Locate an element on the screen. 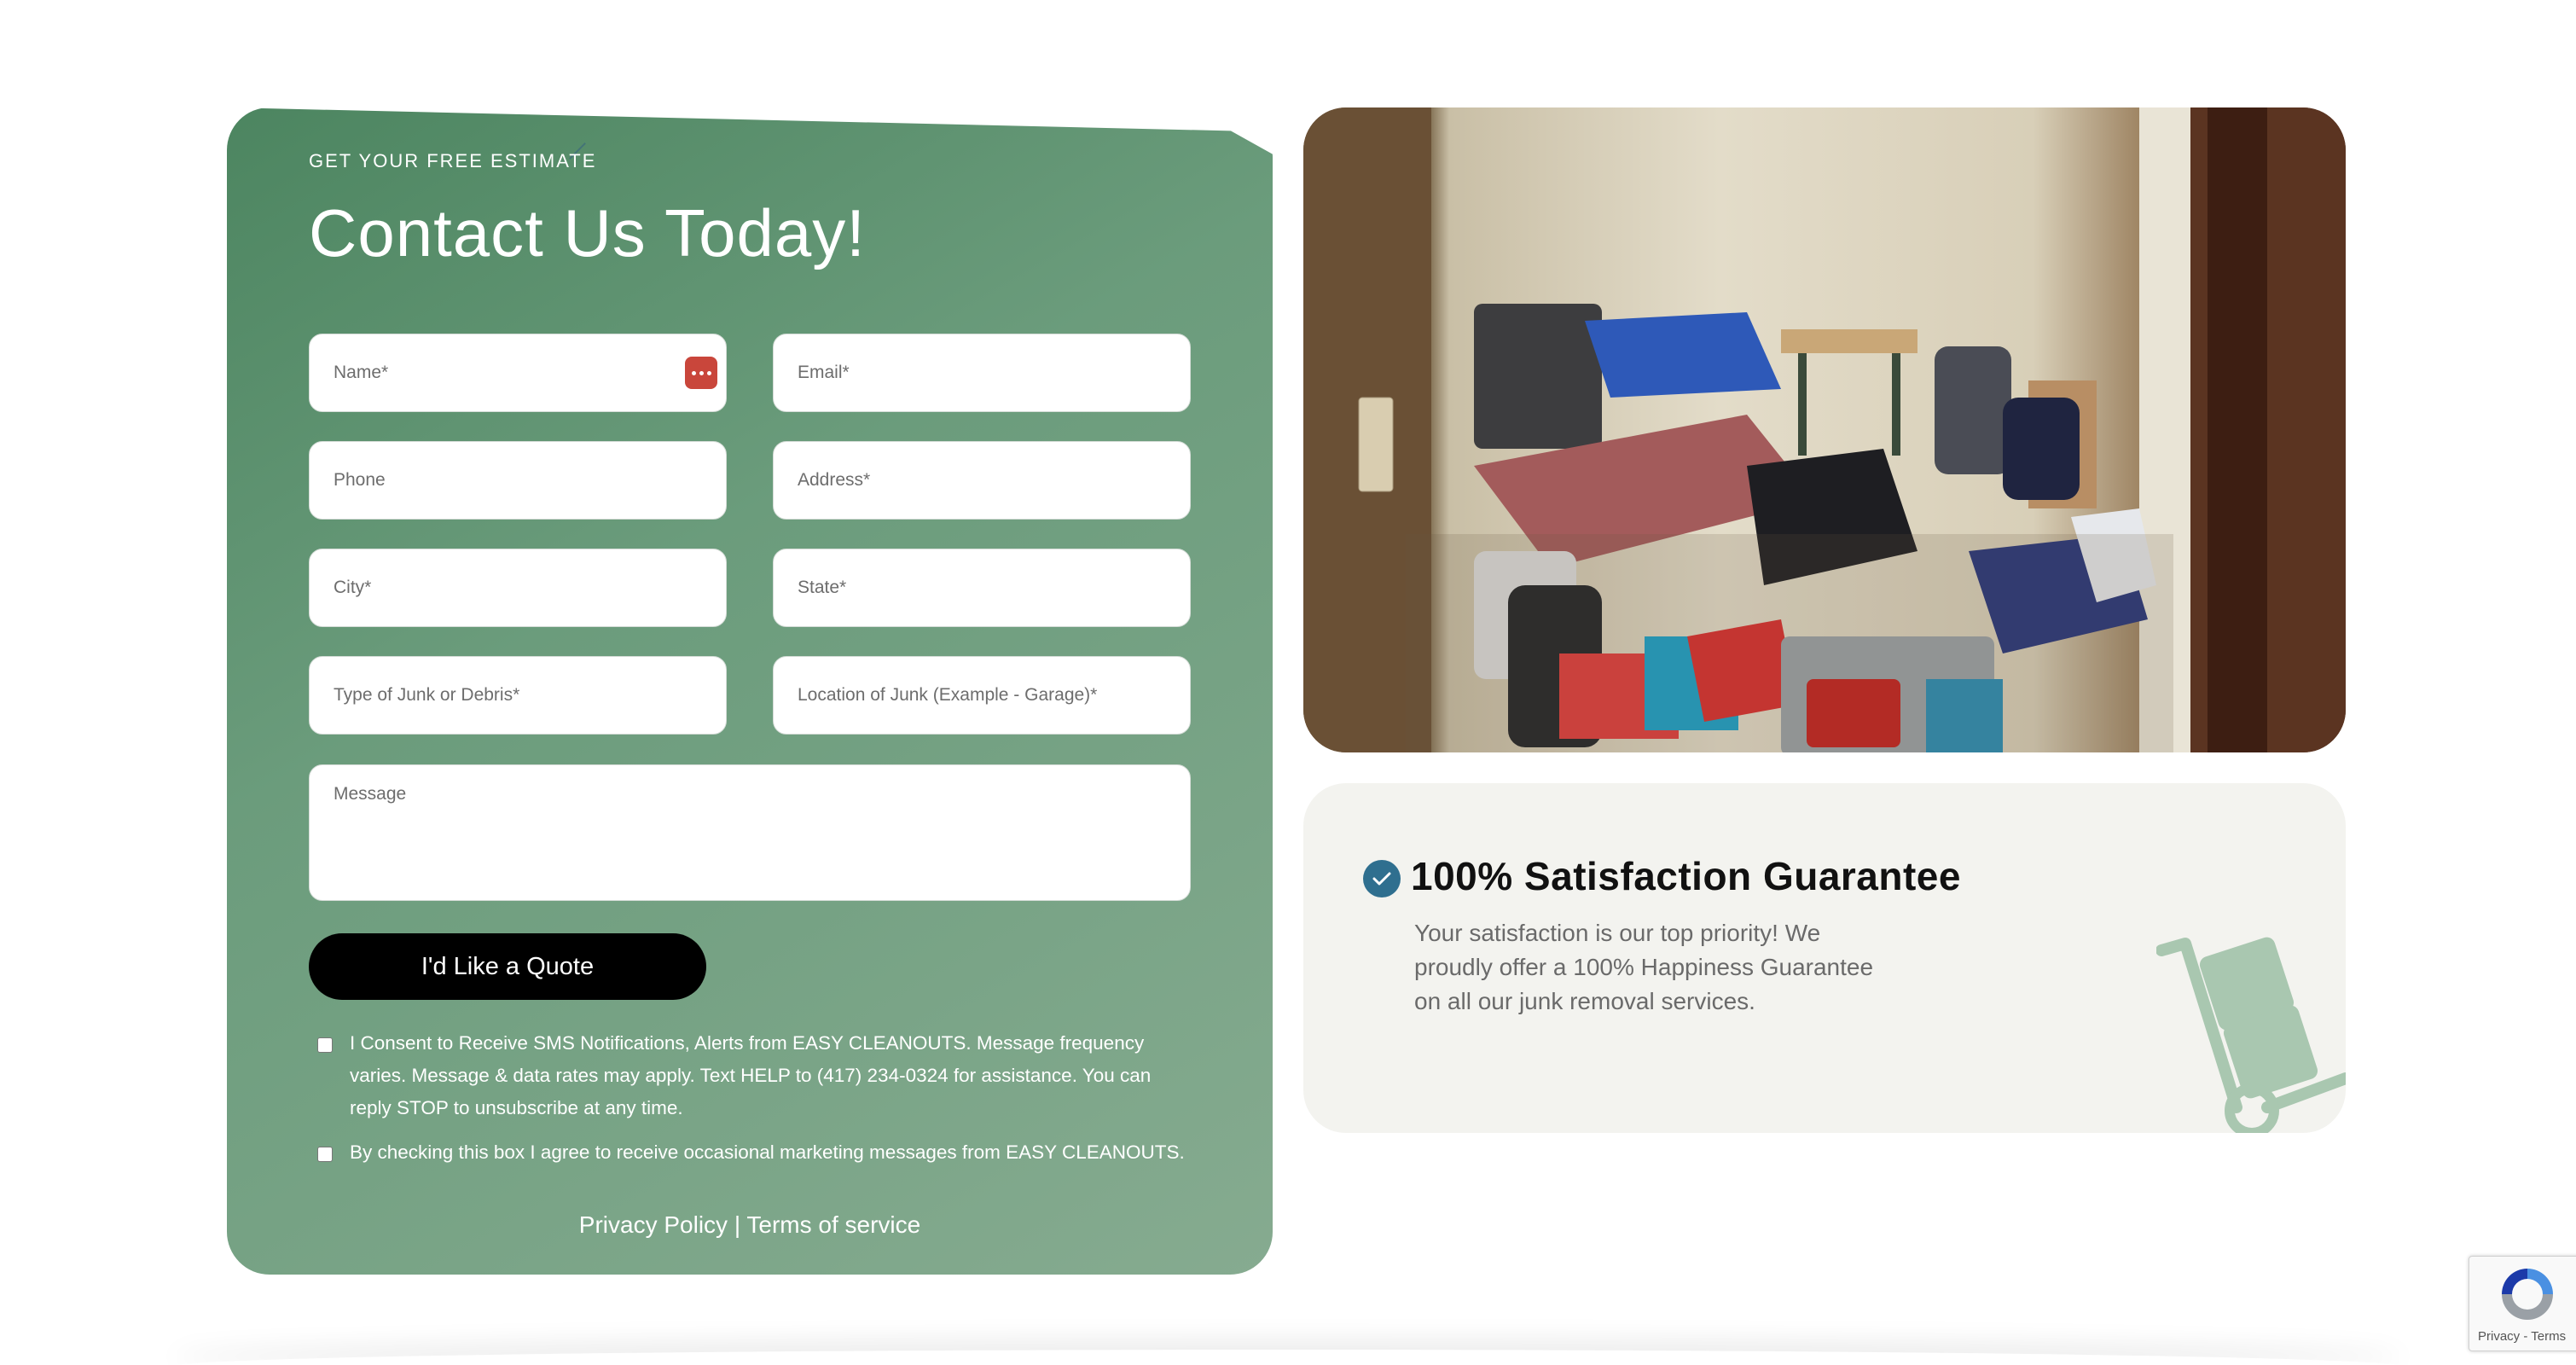 The image size is (2576, 1365). state-field: State* is located at coordinates (982, 588).